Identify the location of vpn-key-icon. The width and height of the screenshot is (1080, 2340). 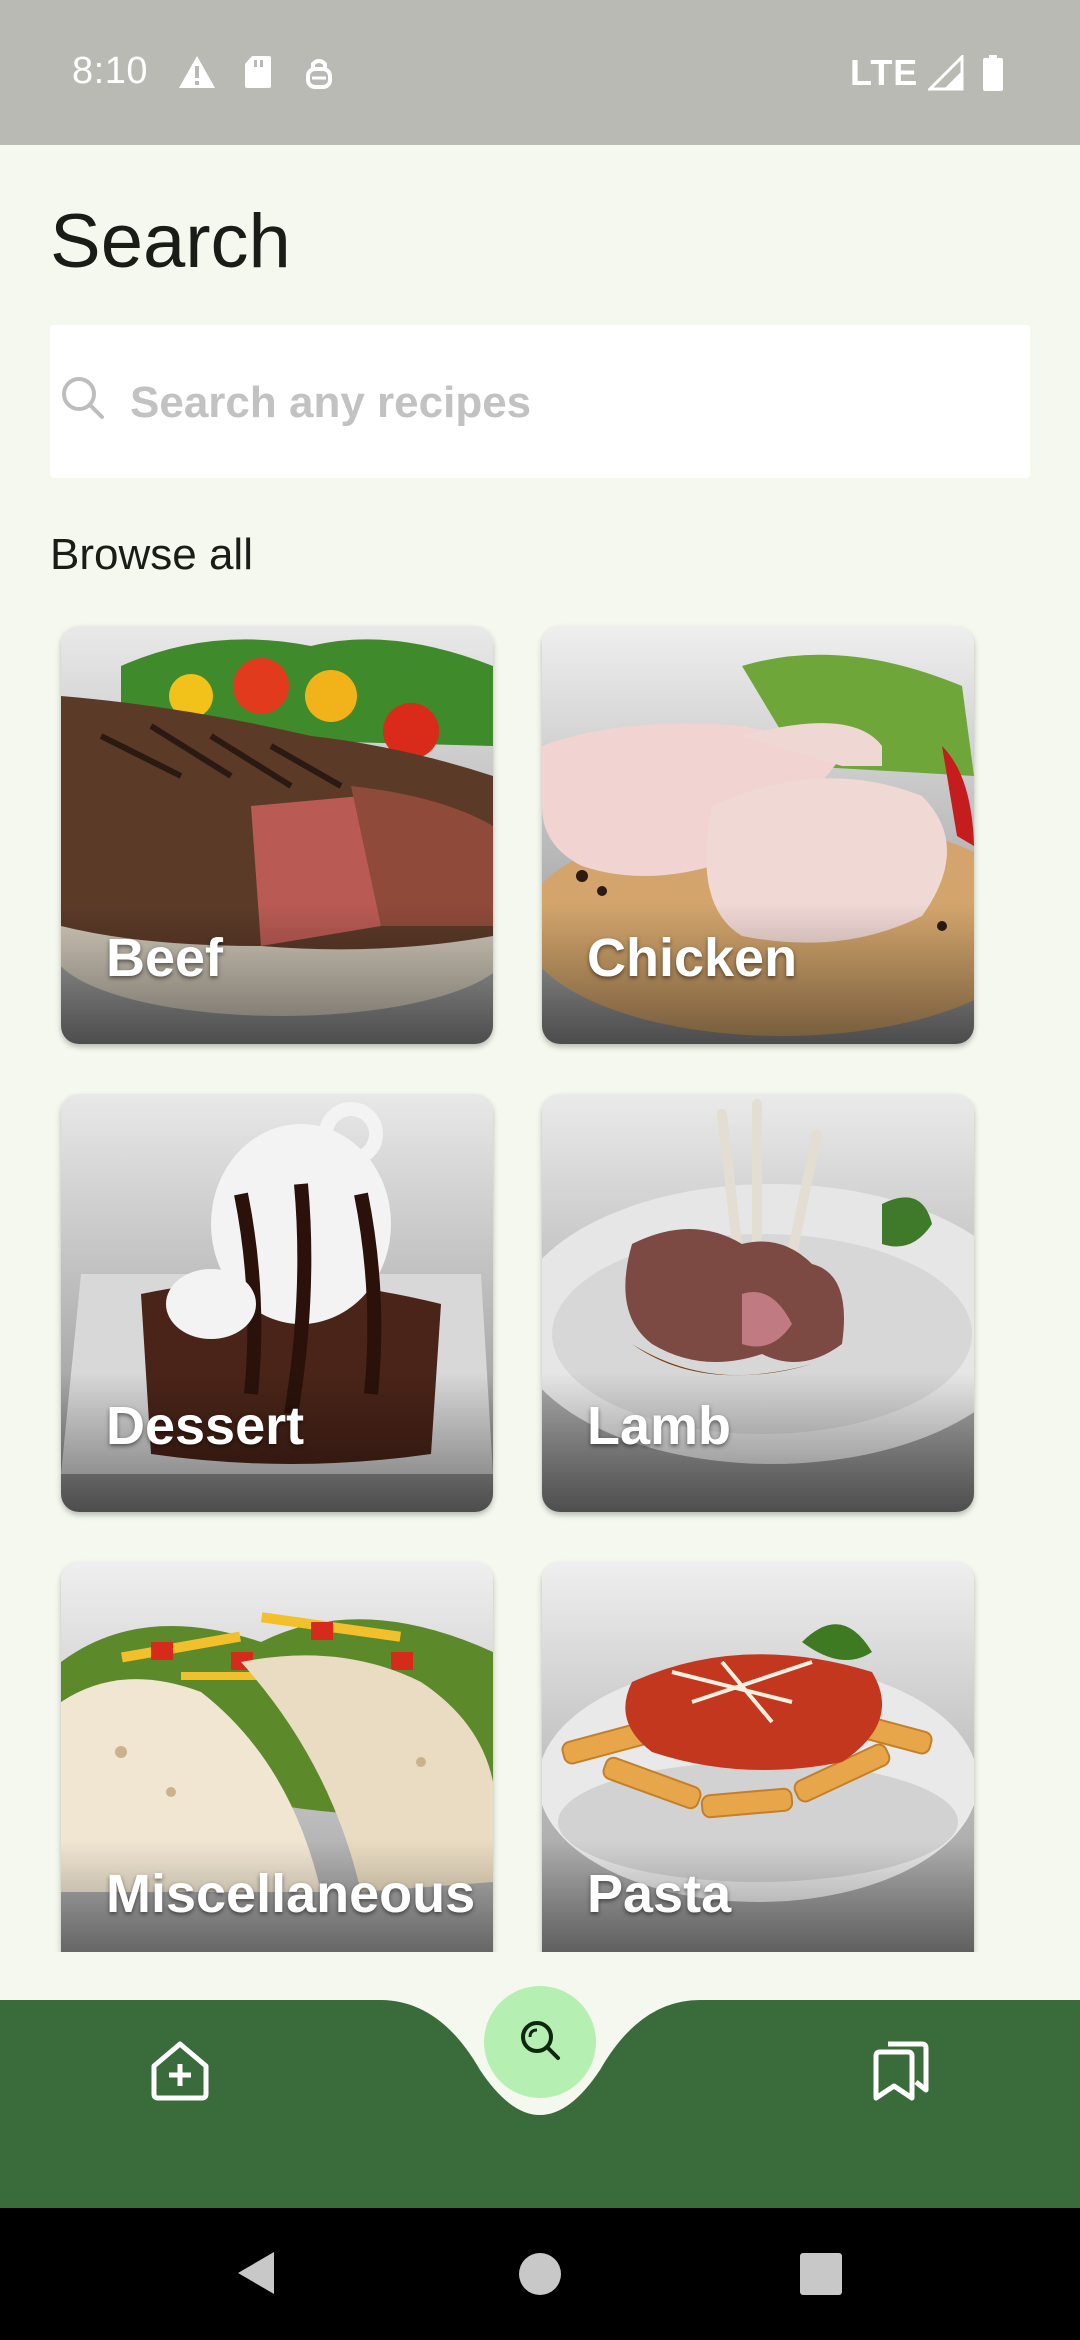
(319, 74).